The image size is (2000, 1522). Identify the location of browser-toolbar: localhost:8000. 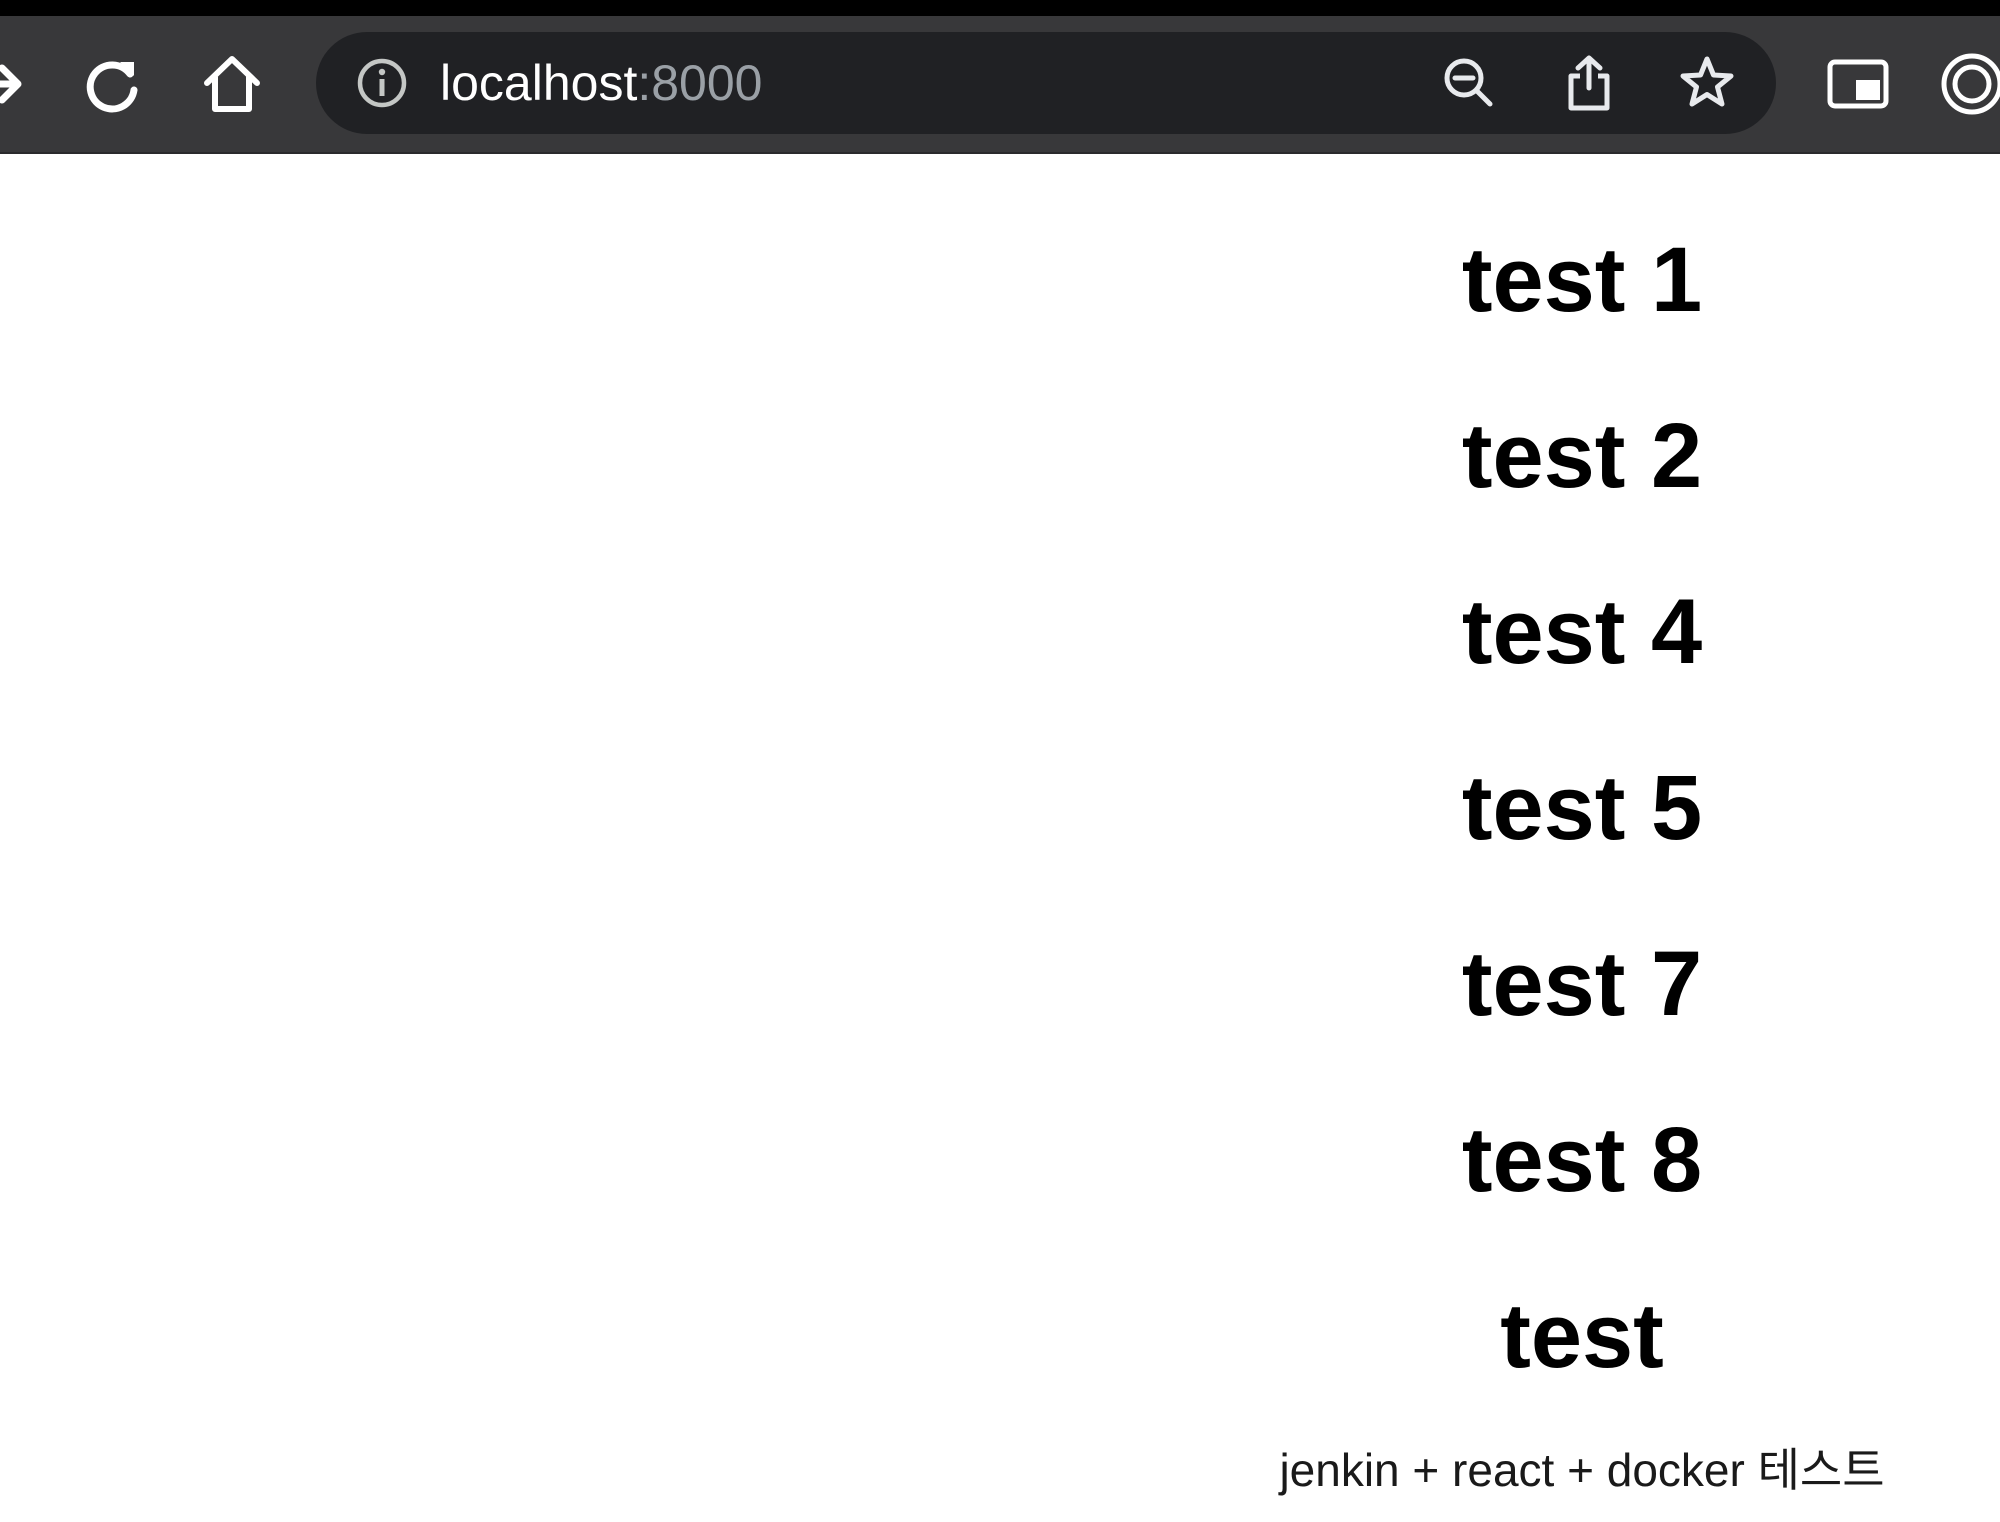
(1000, 85).